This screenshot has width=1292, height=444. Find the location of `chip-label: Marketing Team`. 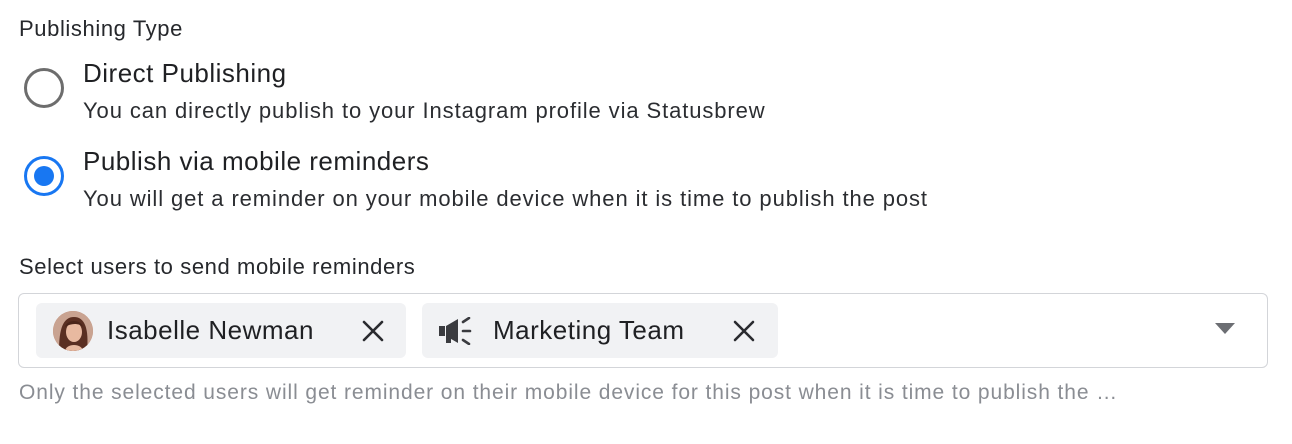

chip-label: Marketing Team is located at coordinates (589, 330).